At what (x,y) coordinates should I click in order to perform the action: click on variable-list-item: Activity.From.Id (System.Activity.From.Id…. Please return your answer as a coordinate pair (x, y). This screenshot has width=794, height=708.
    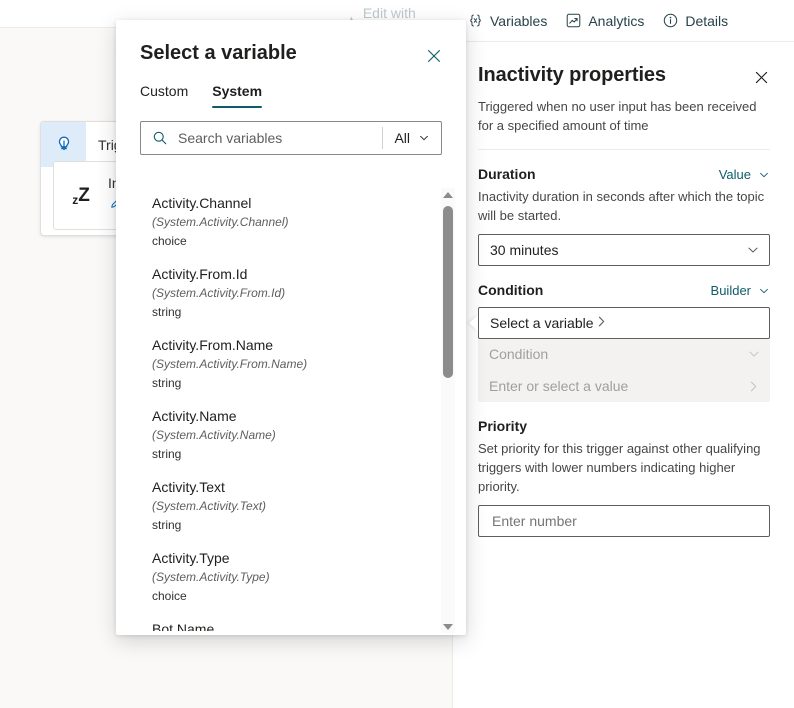
    Looking at the image, I should click on (290, 292).